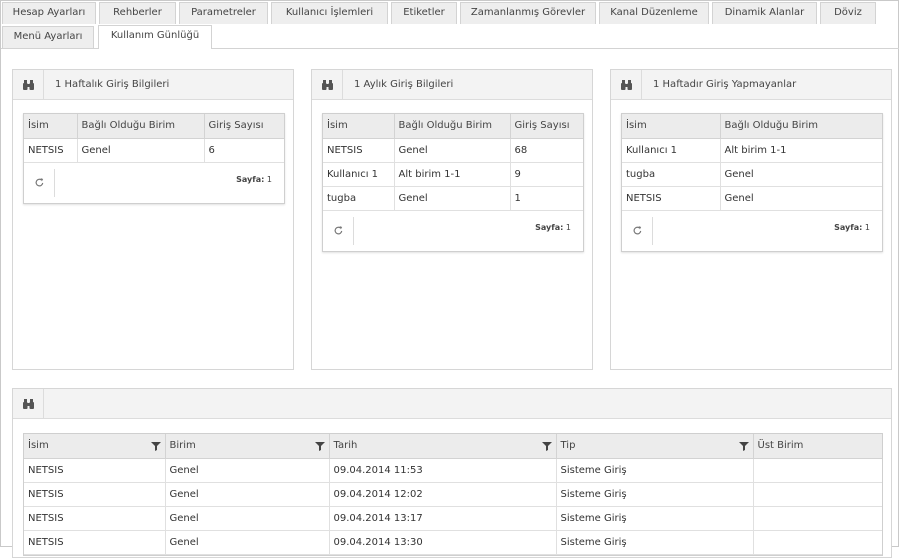 The height and width of the screenshot is (558, 899). What do you see at coordinates (817, 446) in the screenshot?
I see `column-header-ust-birim: Üst Birim` at bounding box center [817, 446].